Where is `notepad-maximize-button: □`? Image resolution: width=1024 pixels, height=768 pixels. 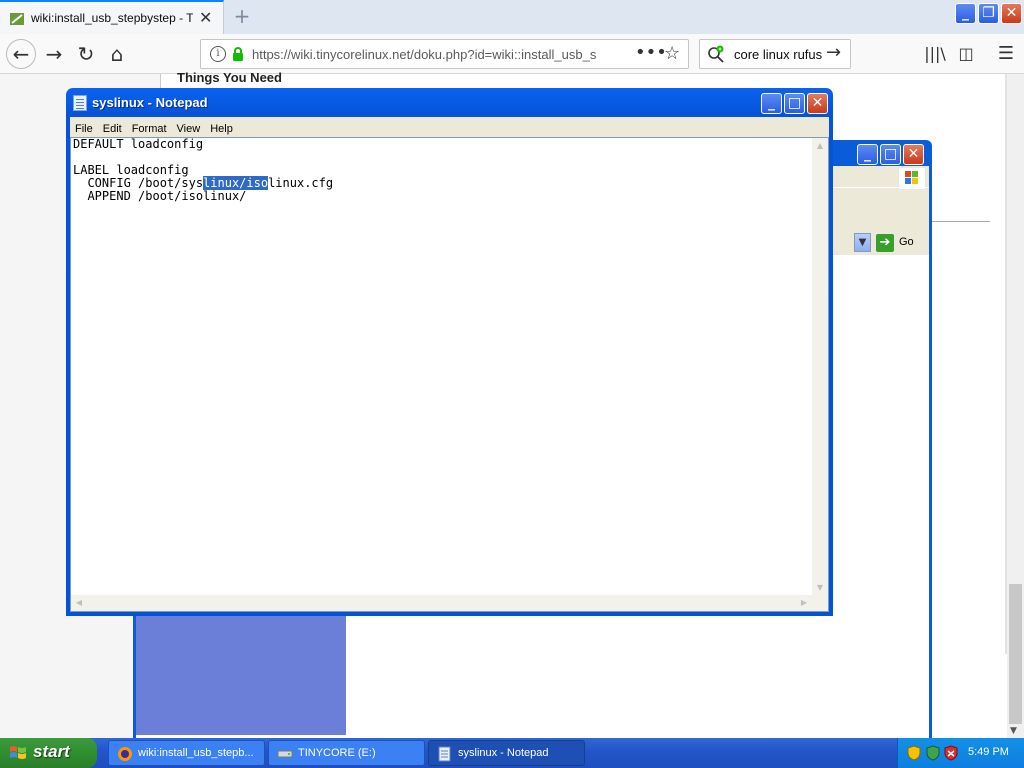
notepad-maximize-button: □ is located at coordinates (794, 103).